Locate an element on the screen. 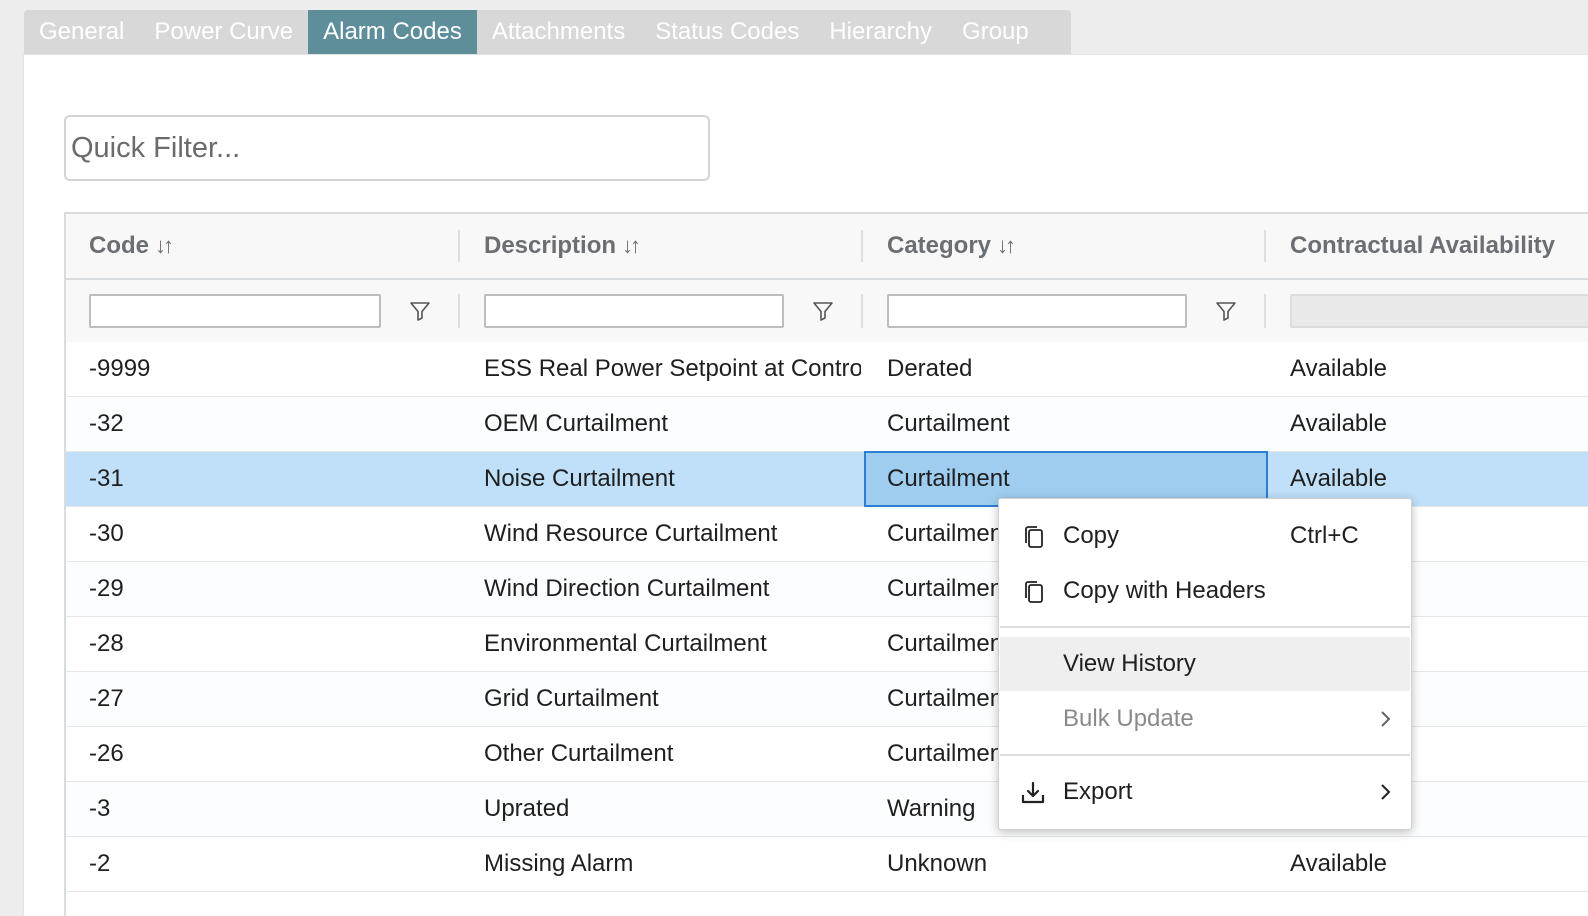  tab-attachments: Attachments is located at coordinates (558, 32).